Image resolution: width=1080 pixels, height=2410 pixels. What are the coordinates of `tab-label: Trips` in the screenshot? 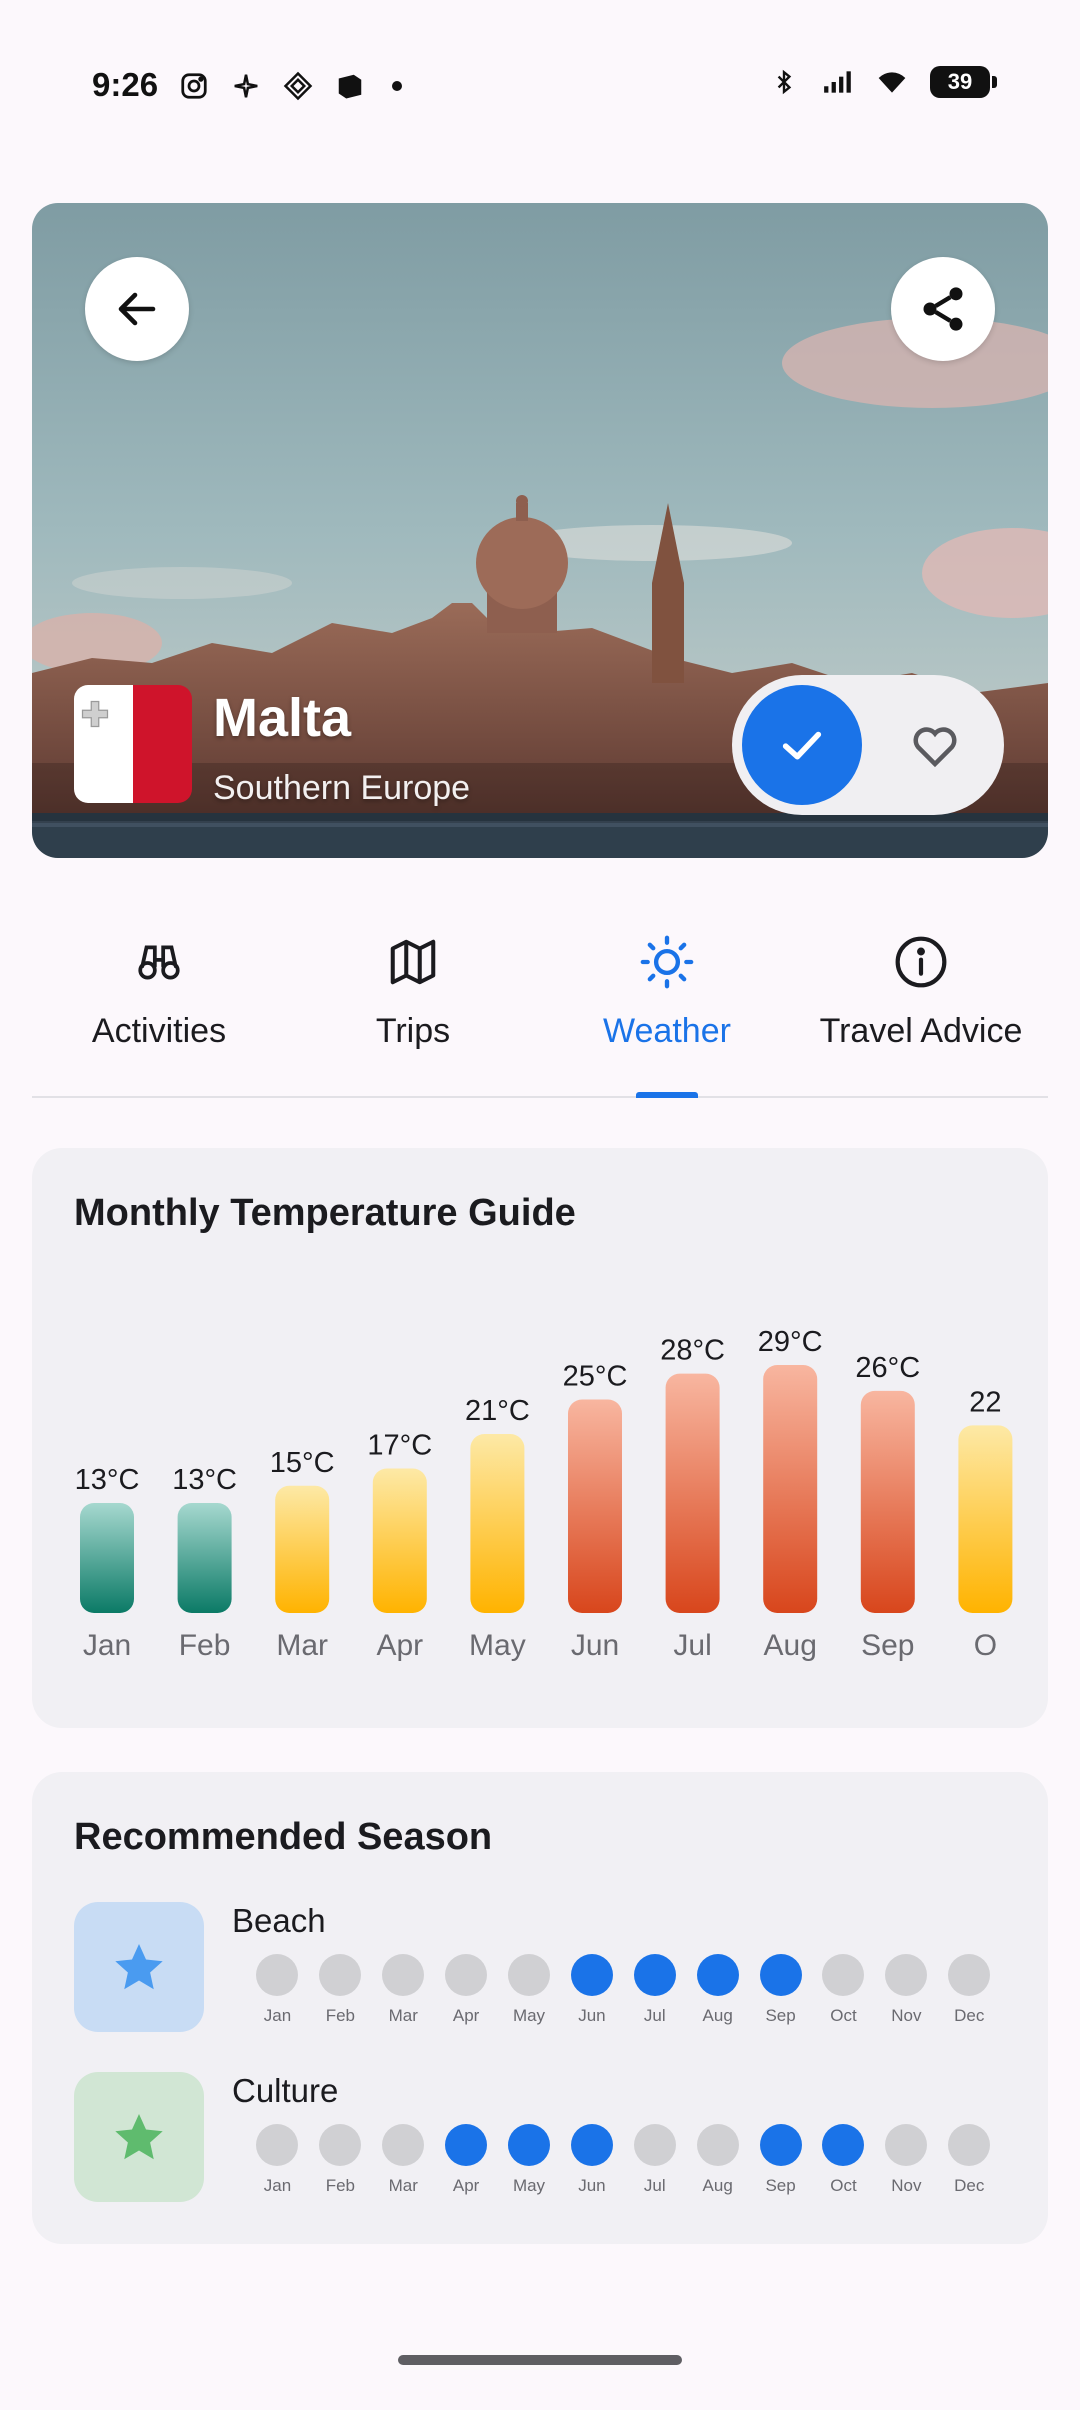 It's located at (413, 1031).